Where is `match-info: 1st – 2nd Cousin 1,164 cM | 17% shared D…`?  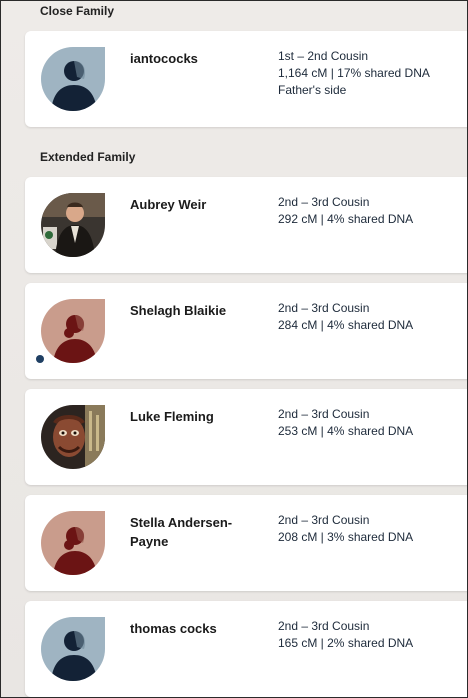
match-info: 1st – 2nd Cousin 1,164 cM | 17% shared D… is located at coordinates (354, 73).